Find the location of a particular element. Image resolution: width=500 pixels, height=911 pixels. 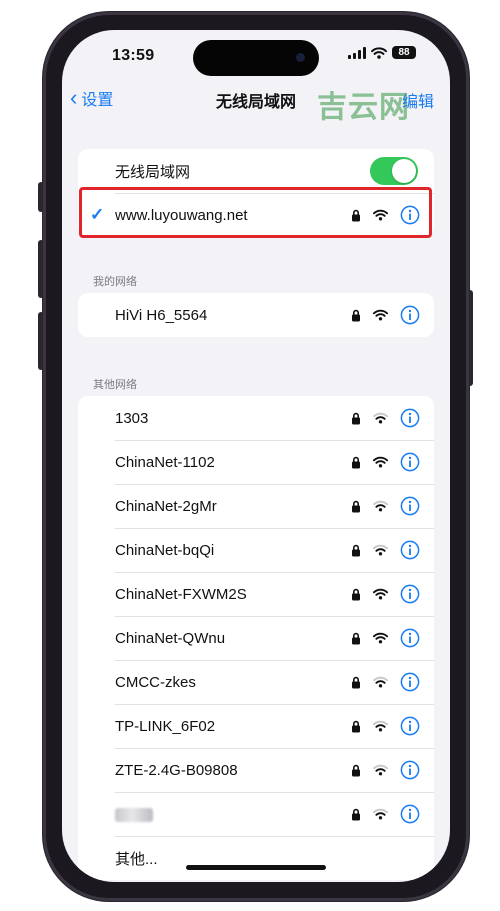

status-indicators: 88 is located at coordinates (382, 52).